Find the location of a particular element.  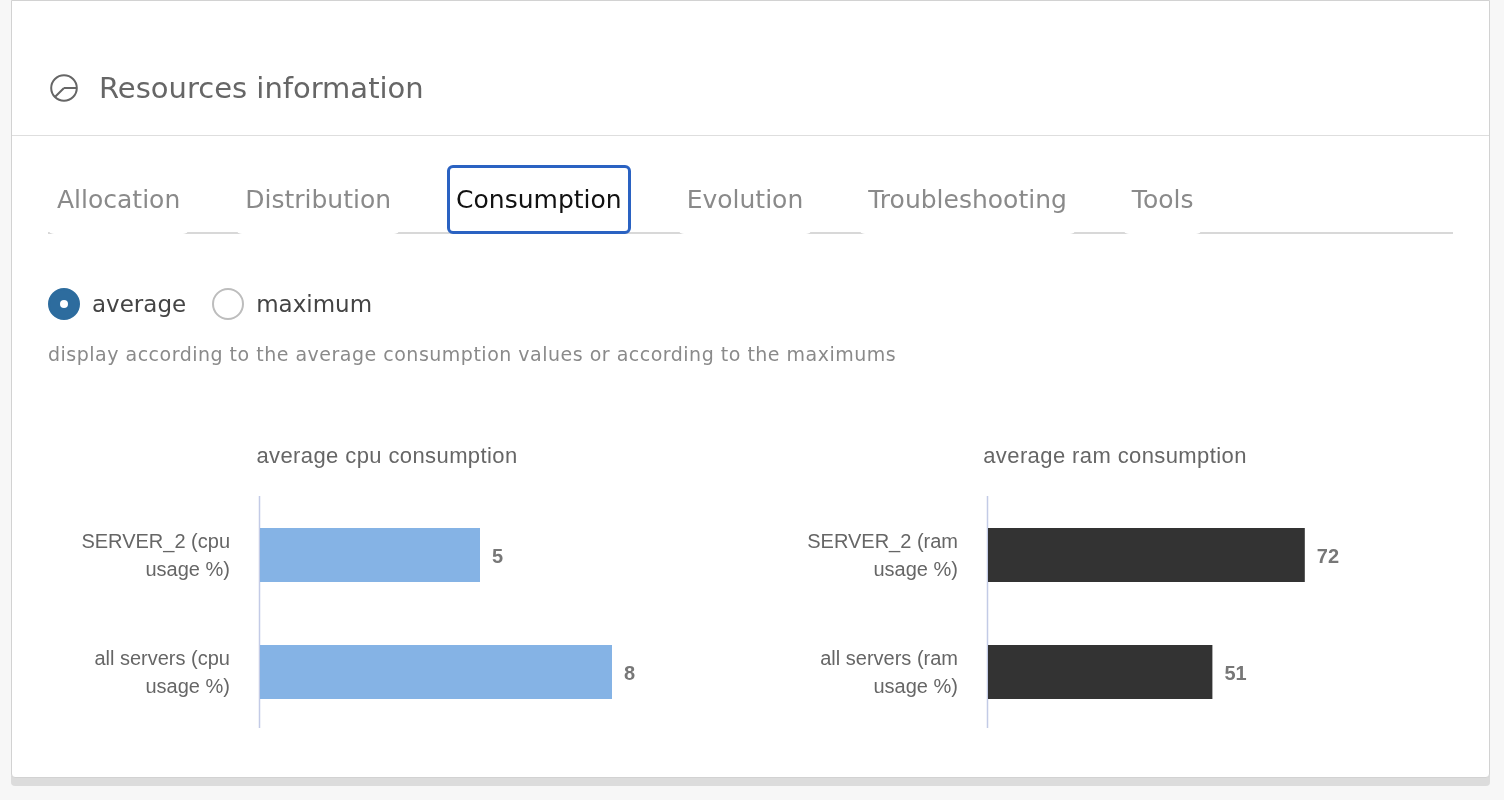

category-label: all servers (cpu usage %) is located at coordinates (161, 672).